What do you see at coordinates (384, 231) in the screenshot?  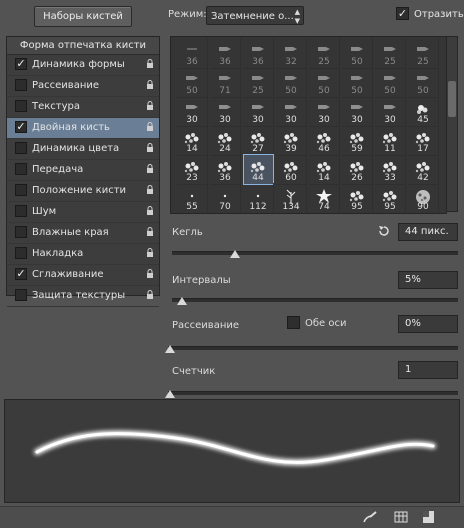 I see `reset-icon` at bounding box center [384, 231].